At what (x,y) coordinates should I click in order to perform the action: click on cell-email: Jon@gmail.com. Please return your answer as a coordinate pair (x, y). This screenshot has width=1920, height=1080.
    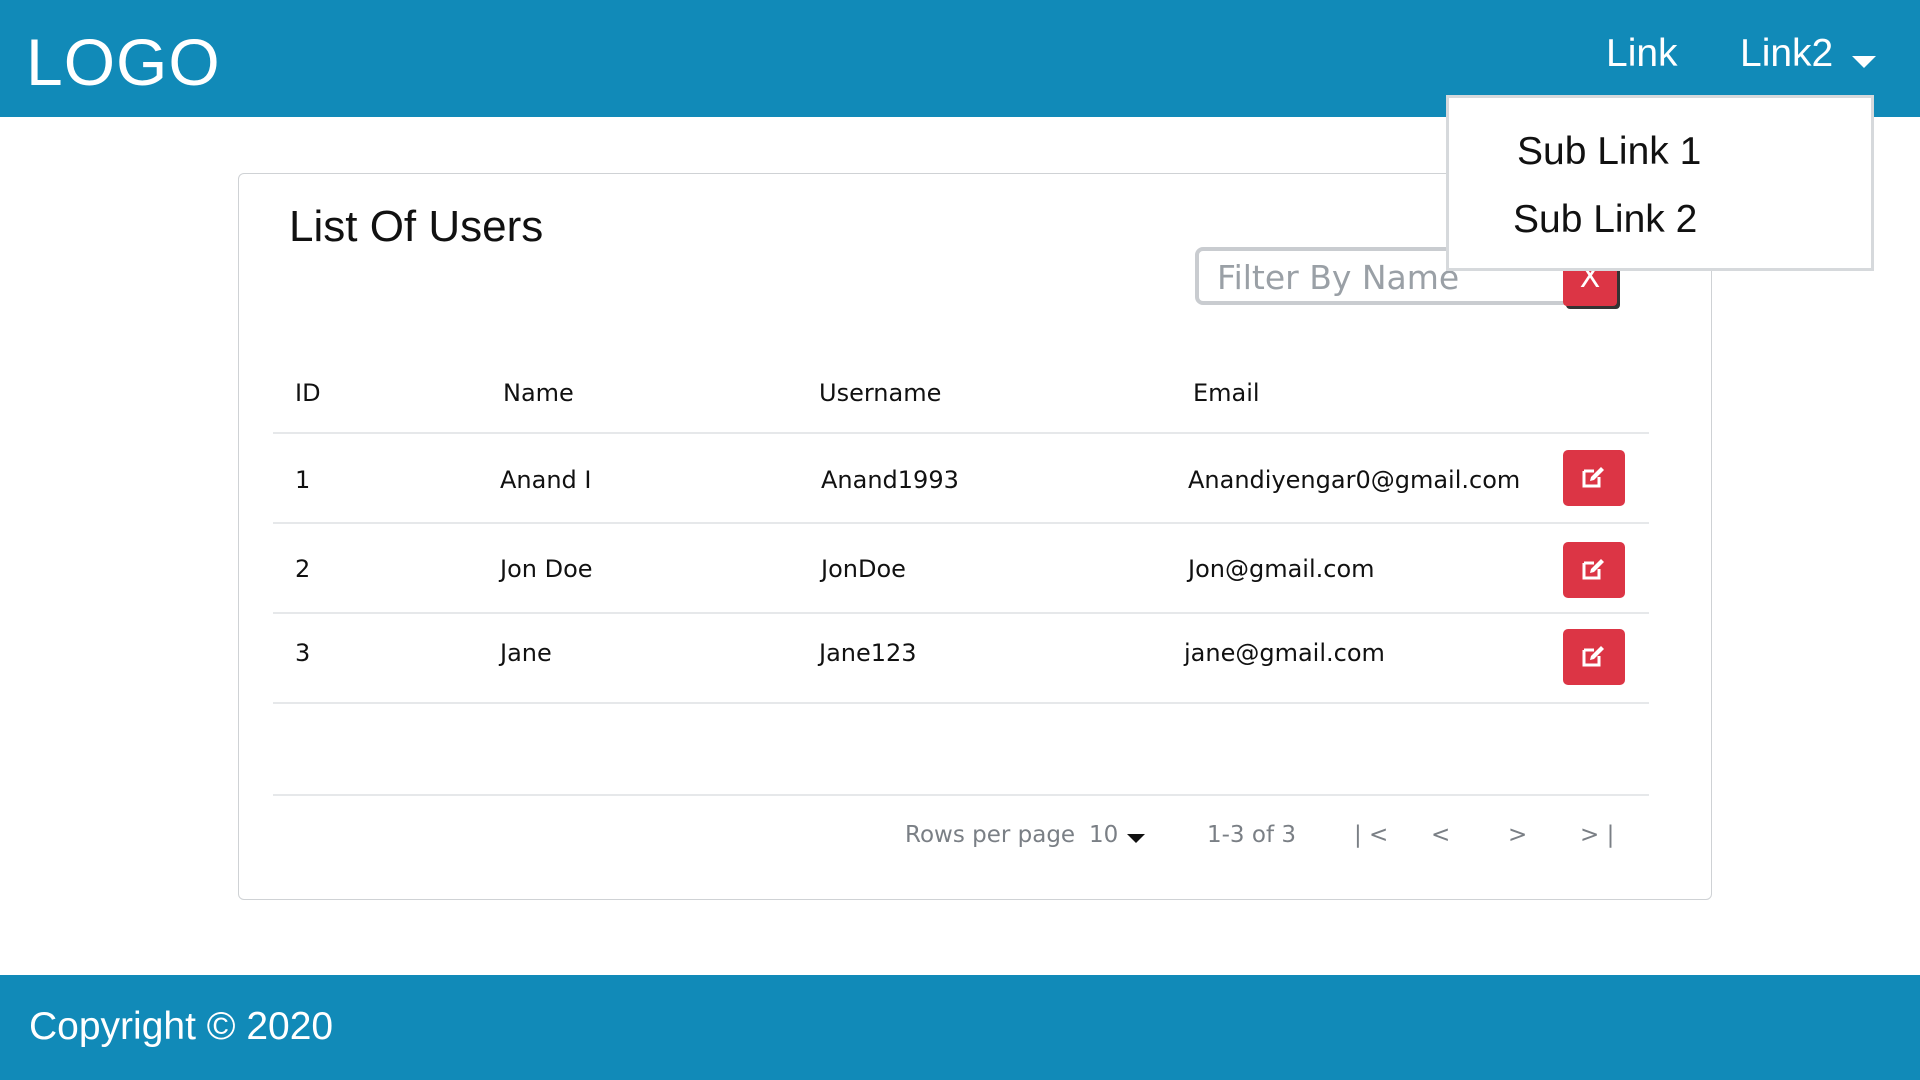
    Looking at the image, I should click on (1281, 569).